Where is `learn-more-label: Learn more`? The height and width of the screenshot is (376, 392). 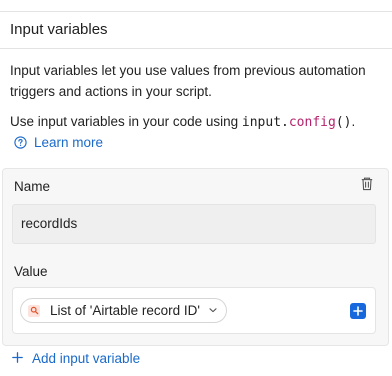
learn-more-label: Learn more is located at coordinates (69, 142).